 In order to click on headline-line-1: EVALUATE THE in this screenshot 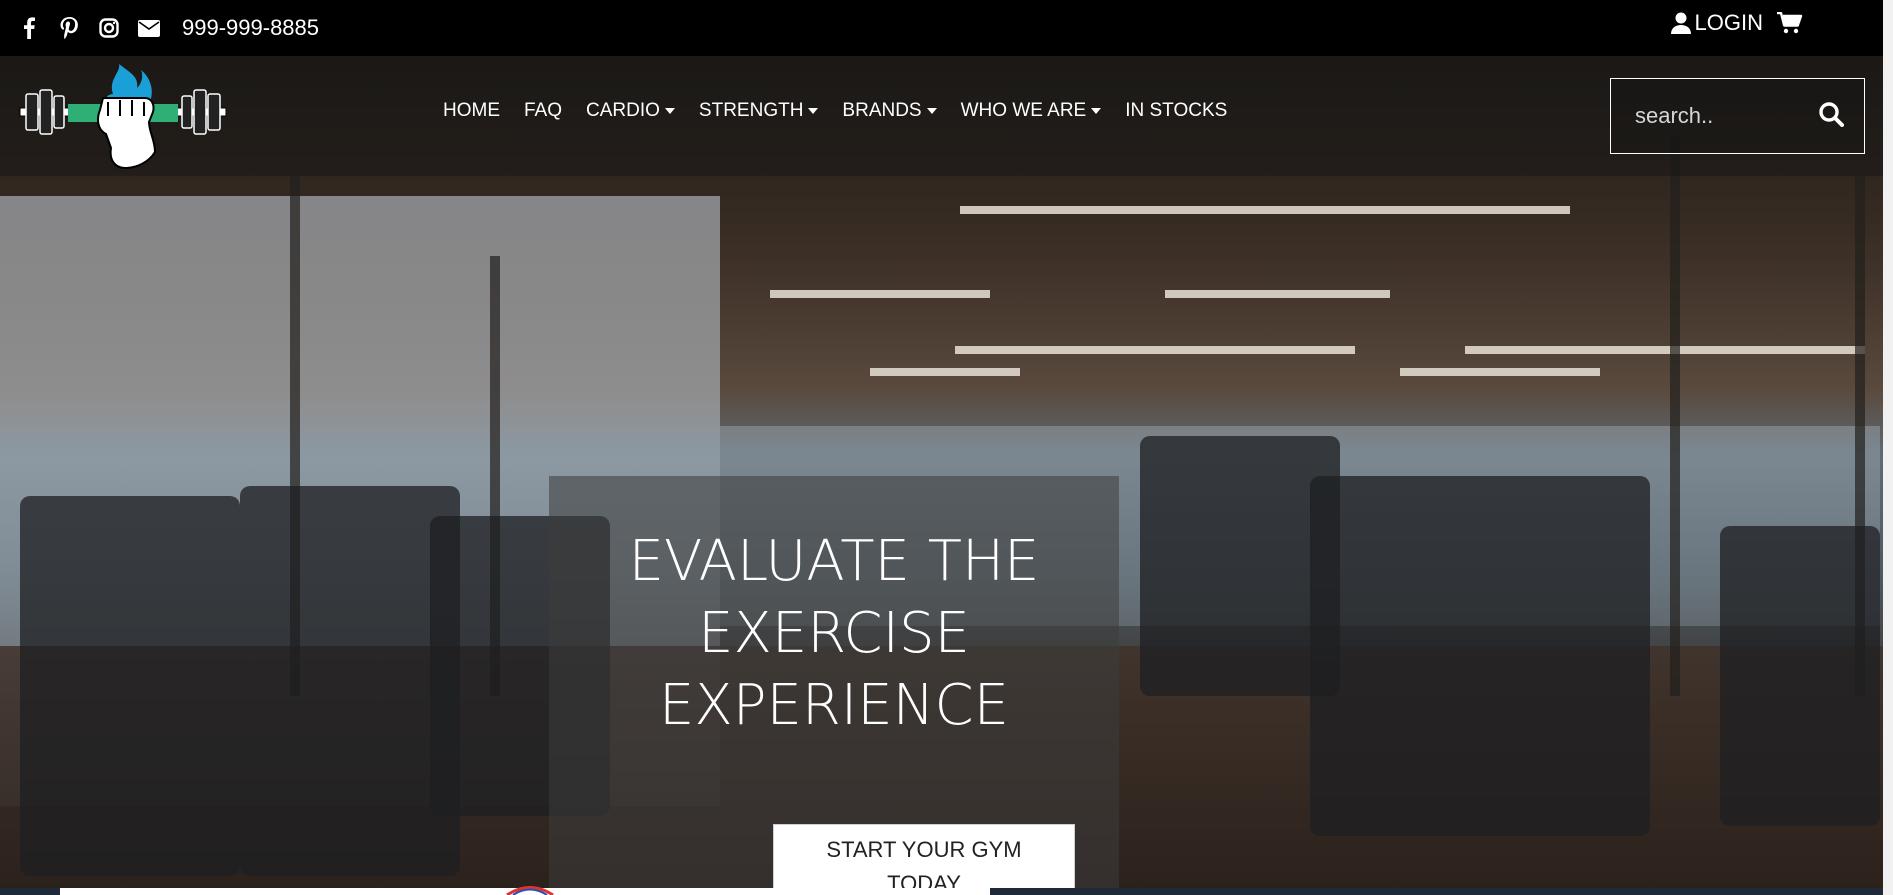, I will do `click(834, 561)`.